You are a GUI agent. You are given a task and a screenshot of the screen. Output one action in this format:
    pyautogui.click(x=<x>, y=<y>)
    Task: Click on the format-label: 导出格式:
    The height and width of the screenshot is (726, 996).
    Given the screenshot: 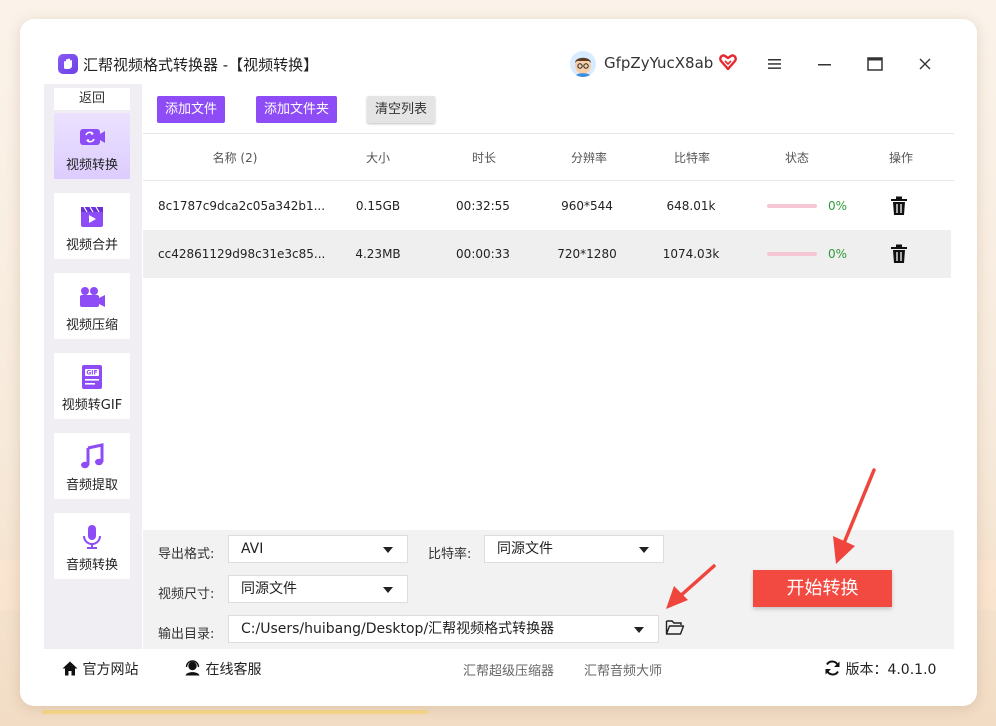 What is the action you would take?
    pyautogui.click(x=186, y=554)
    